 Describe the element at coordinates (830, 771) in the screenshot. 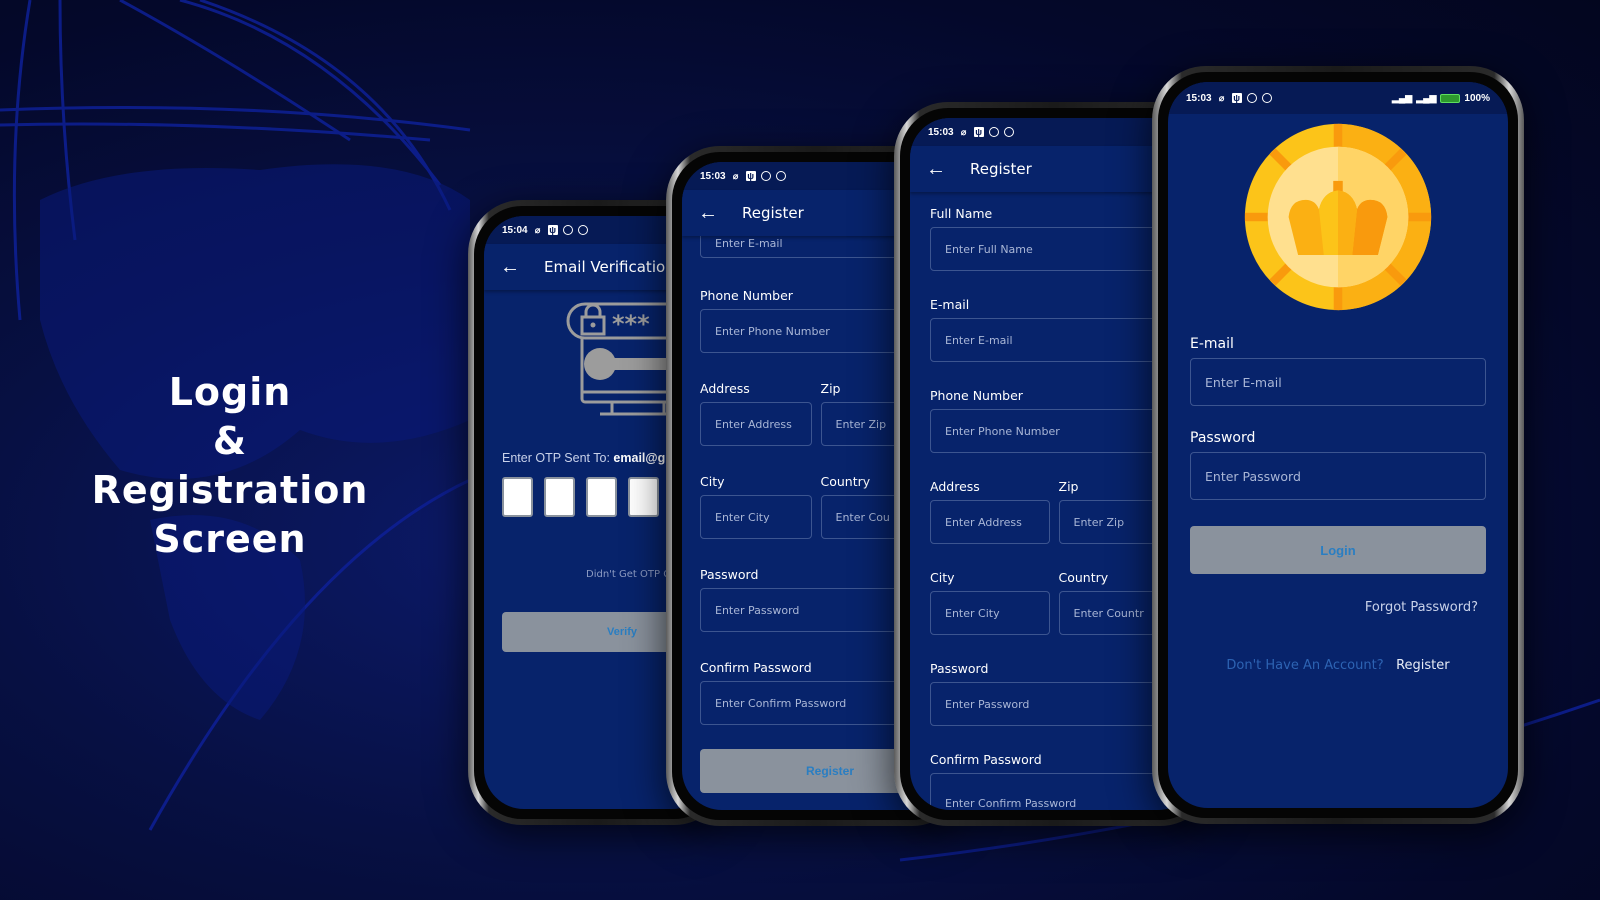

I see `register-button-label: Register` at that location.